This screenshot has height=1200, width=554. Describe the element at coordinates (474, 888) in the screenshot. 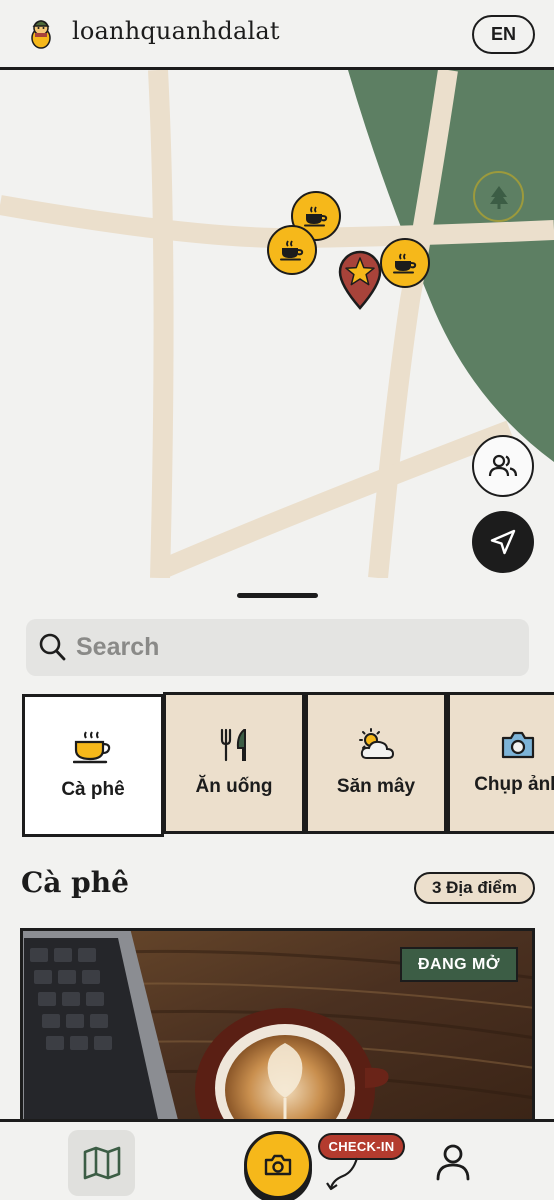

I see `location-count-badge: 3 Địa điểm` at that location.